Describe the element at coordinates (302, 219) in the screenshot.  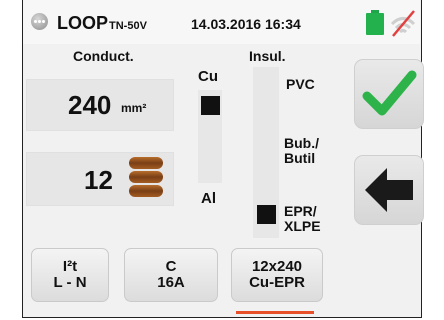
I see `insulation-option-epr-xlpe: EPR/ XLPE` at that location.